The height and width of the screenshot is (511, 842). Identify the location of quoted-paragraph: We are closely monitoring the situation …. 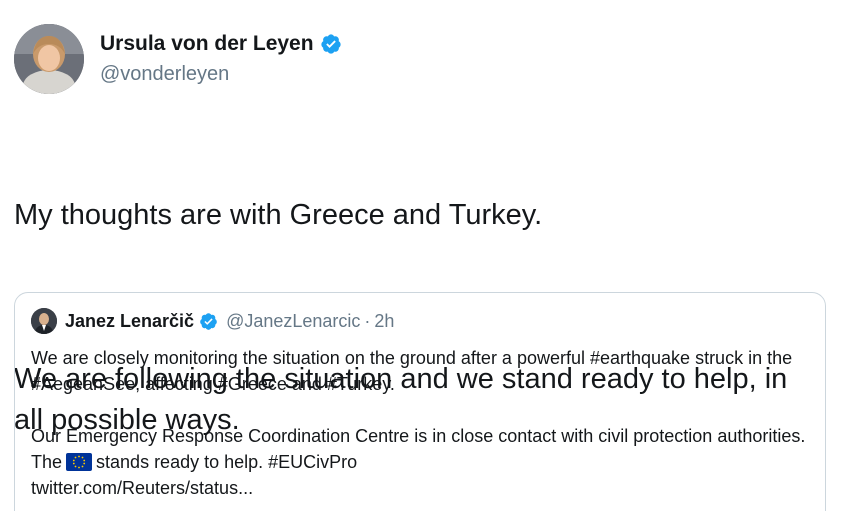
(412, 371).